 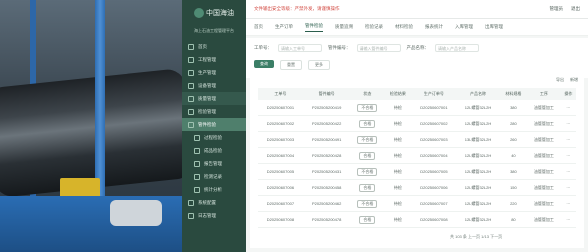 I want to click on table-cell: P202505200458, so click(x=326, y=187).